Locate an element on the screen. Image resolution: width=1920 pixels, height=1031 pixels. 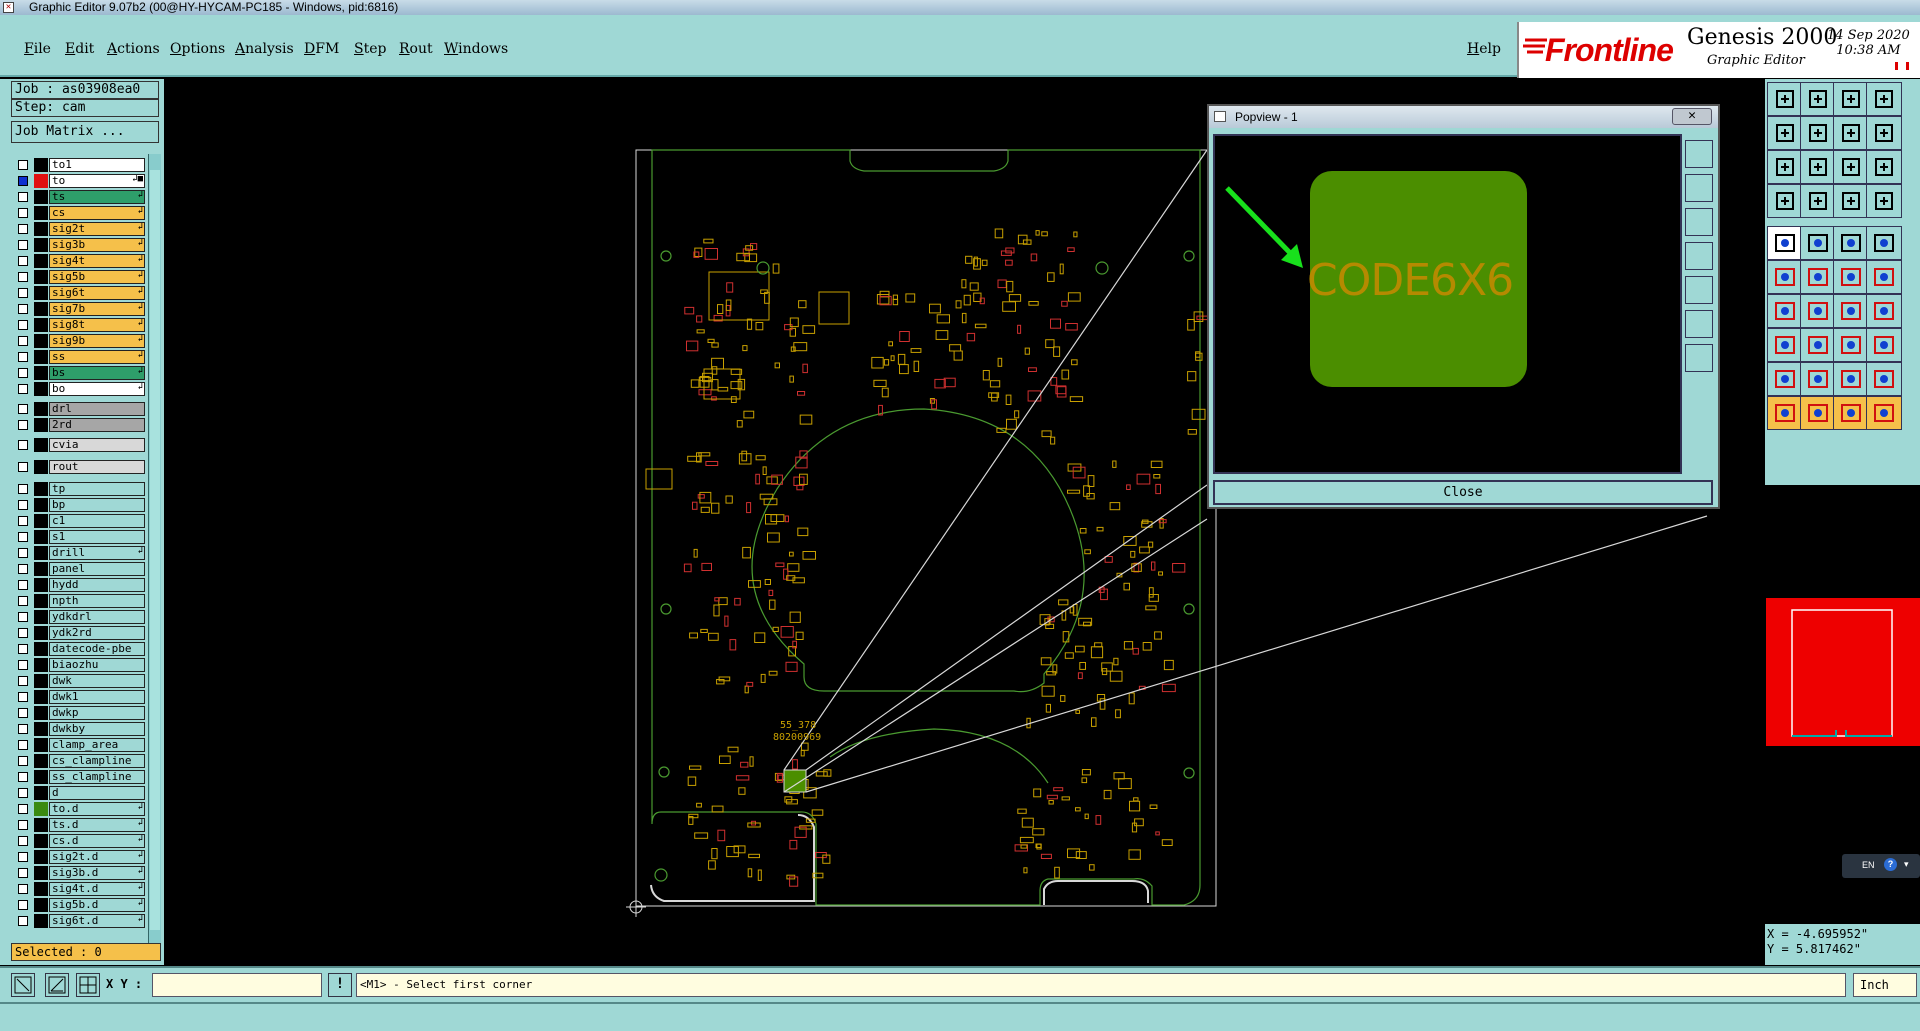
curve-button is located at coordinates (1851, 311).